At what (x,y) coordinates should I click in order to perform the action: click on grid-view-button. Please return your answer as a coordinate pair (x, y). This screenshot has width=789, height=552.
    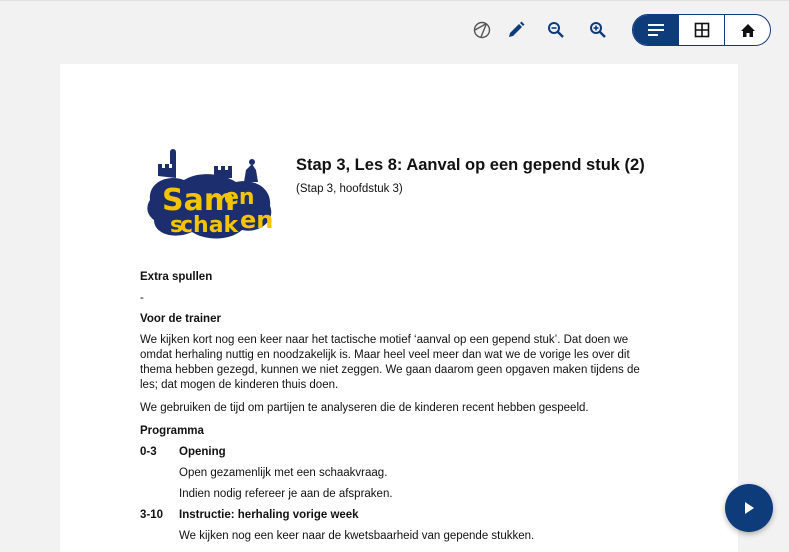
    Looking at the image, I should click on (701, 30).